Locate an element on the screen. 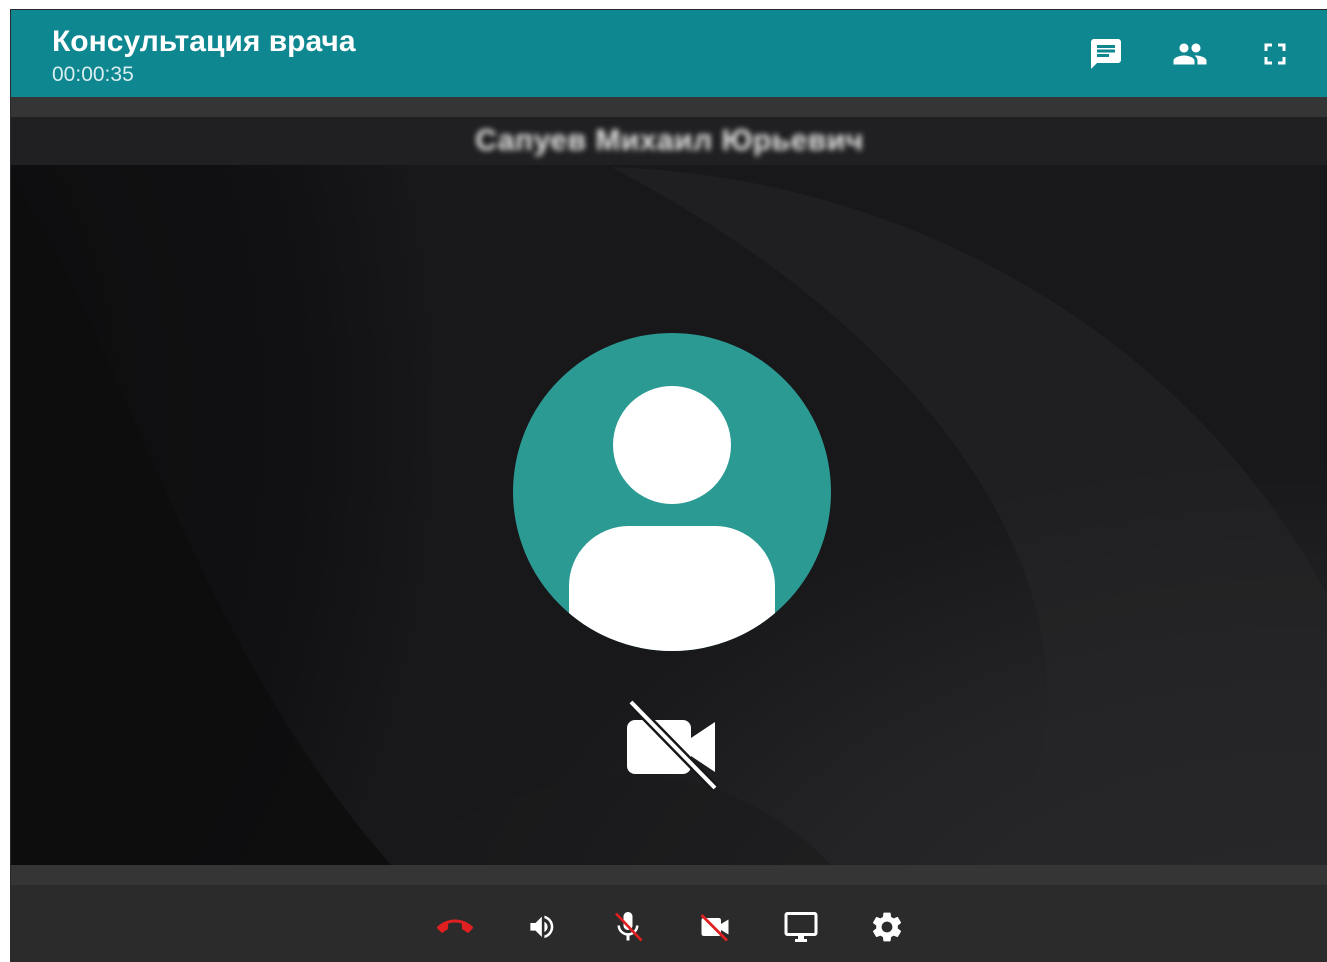 The width and height of the screenshot is (1327, 962). fullscreen-button is located at coordinates (1275, 54).